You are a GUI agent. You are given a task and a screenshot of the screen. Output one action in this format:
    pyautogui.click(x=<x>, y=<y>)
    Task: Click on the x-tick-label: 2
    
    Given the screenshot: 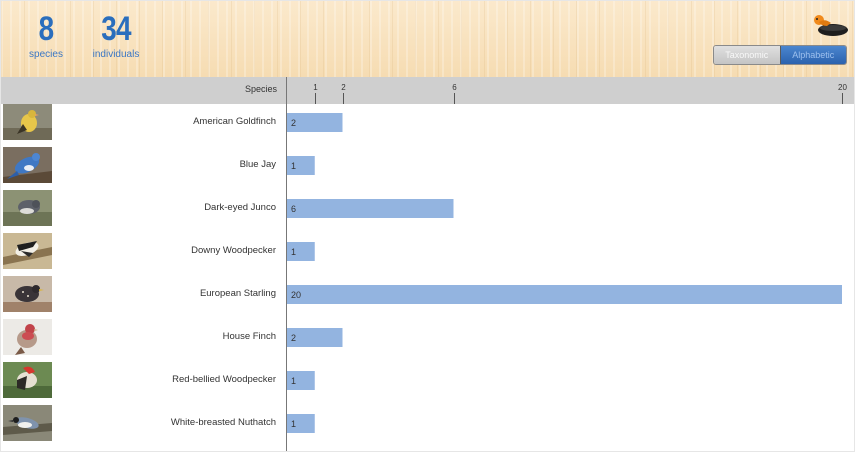 What is the action you would take?
    pyautogui.click(x=343, y=87)
    